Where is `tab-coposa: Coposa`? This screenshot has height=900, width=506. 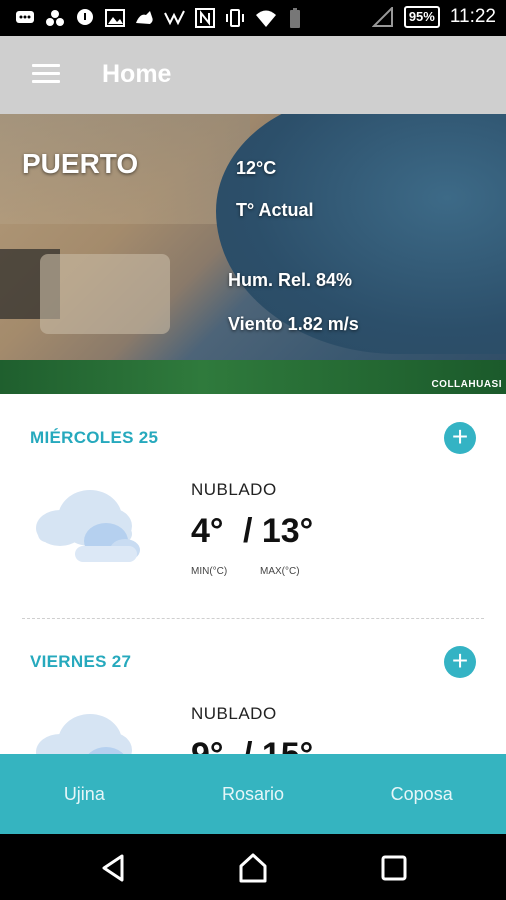
tab-coposa: Coposa is located at coordinates (421, 794).